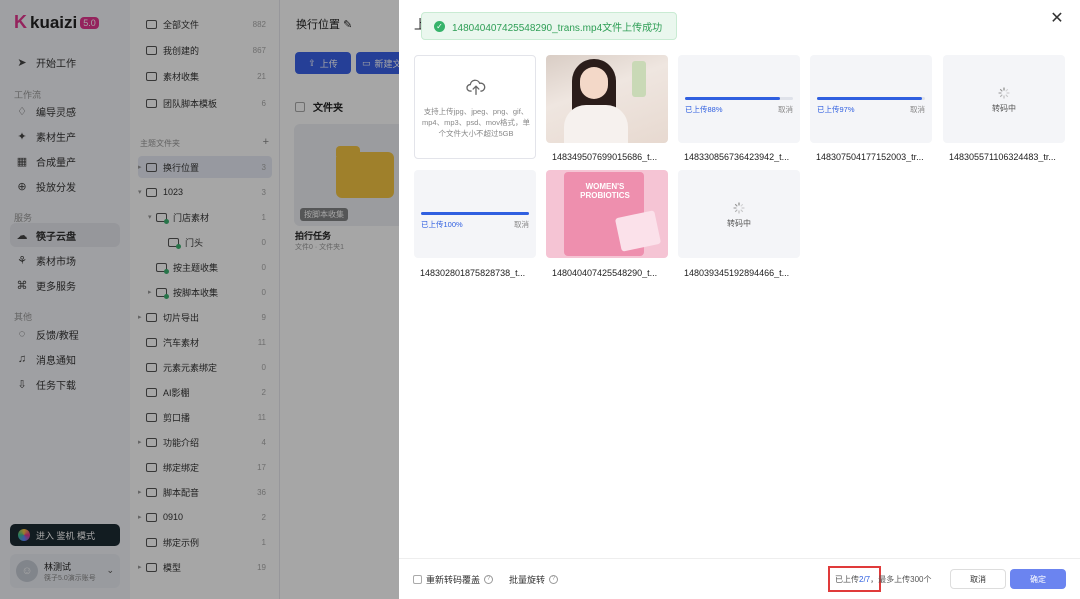 The width and height of the screenshot is (1080, 599). What do you see at coordinates (534, 579) in the screenshot?
I see `batch-rotate-option: 批量旋转 ?` at bounding box center [534, 579].